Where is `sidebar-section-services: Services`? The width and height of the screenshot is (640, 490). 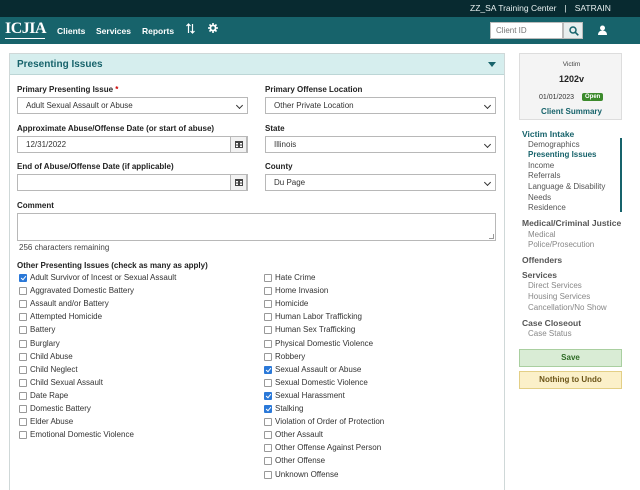
sidebar-section-services: Services is located at coordinates (539, 275).